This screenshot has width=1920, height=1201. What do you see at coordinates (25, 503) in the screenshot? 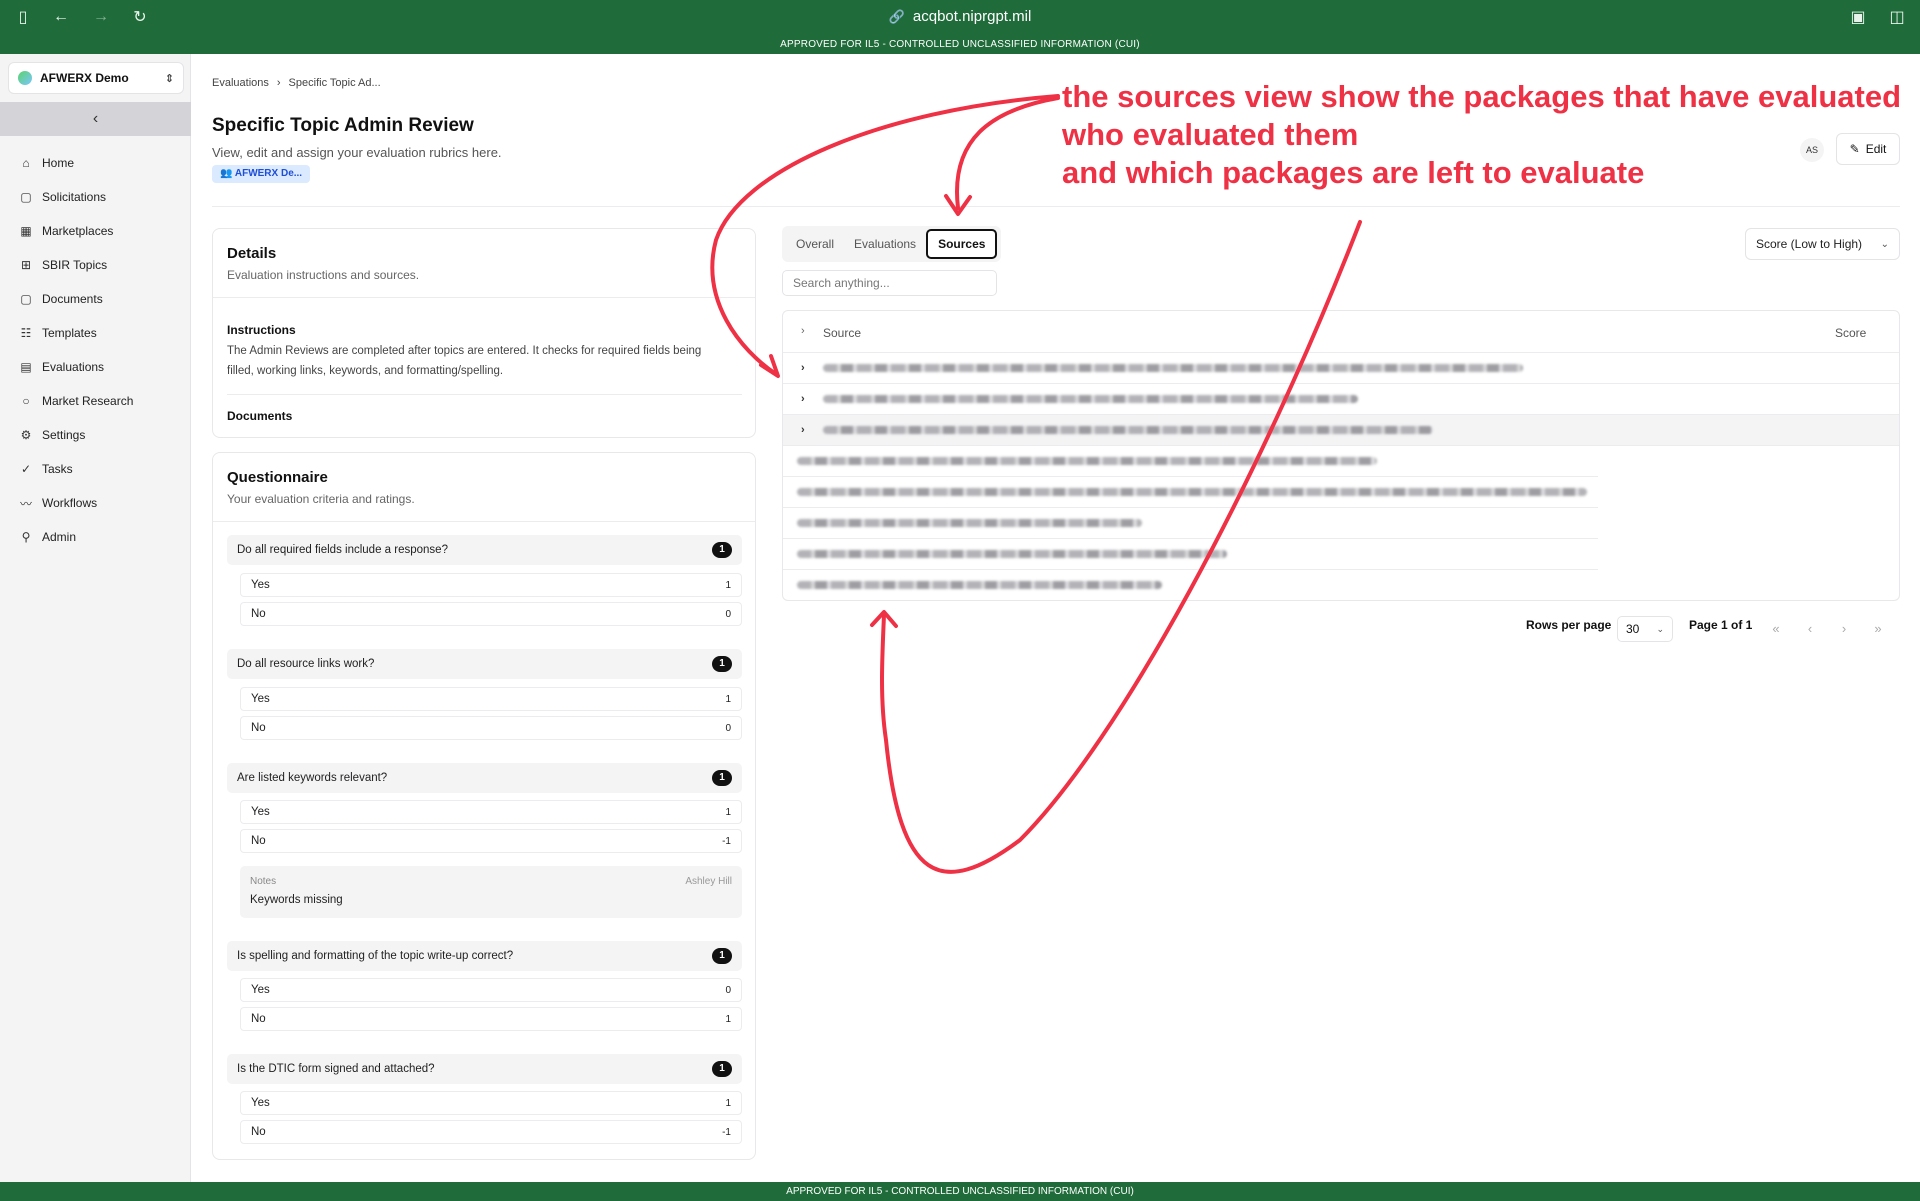
I see `trend-icon: 〰` at bounding box center [25, 503].